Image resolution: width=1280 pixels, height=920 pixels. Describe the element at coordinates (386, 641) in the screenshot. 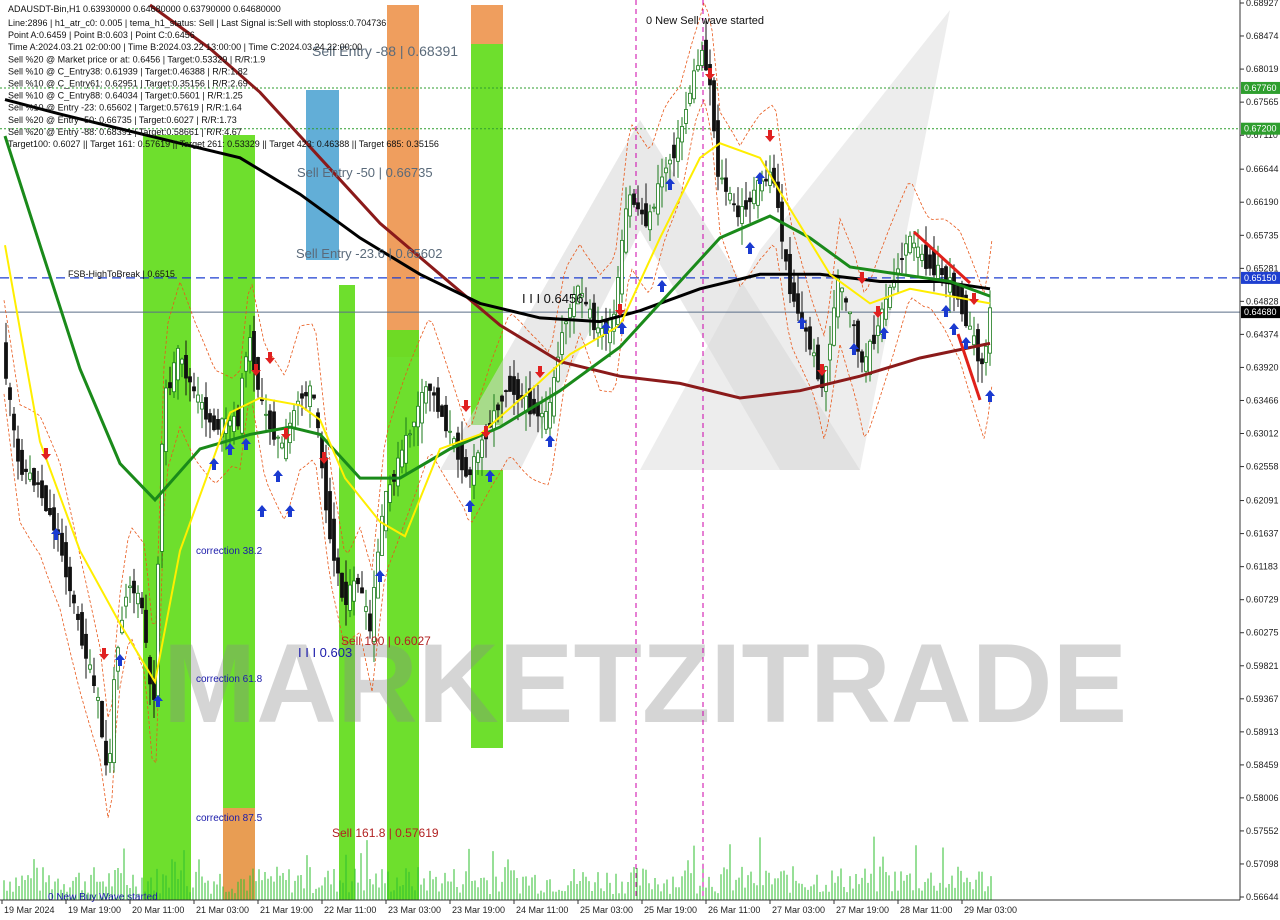

I see `annotation-label: Sell 100 | 0.6027` at that location.